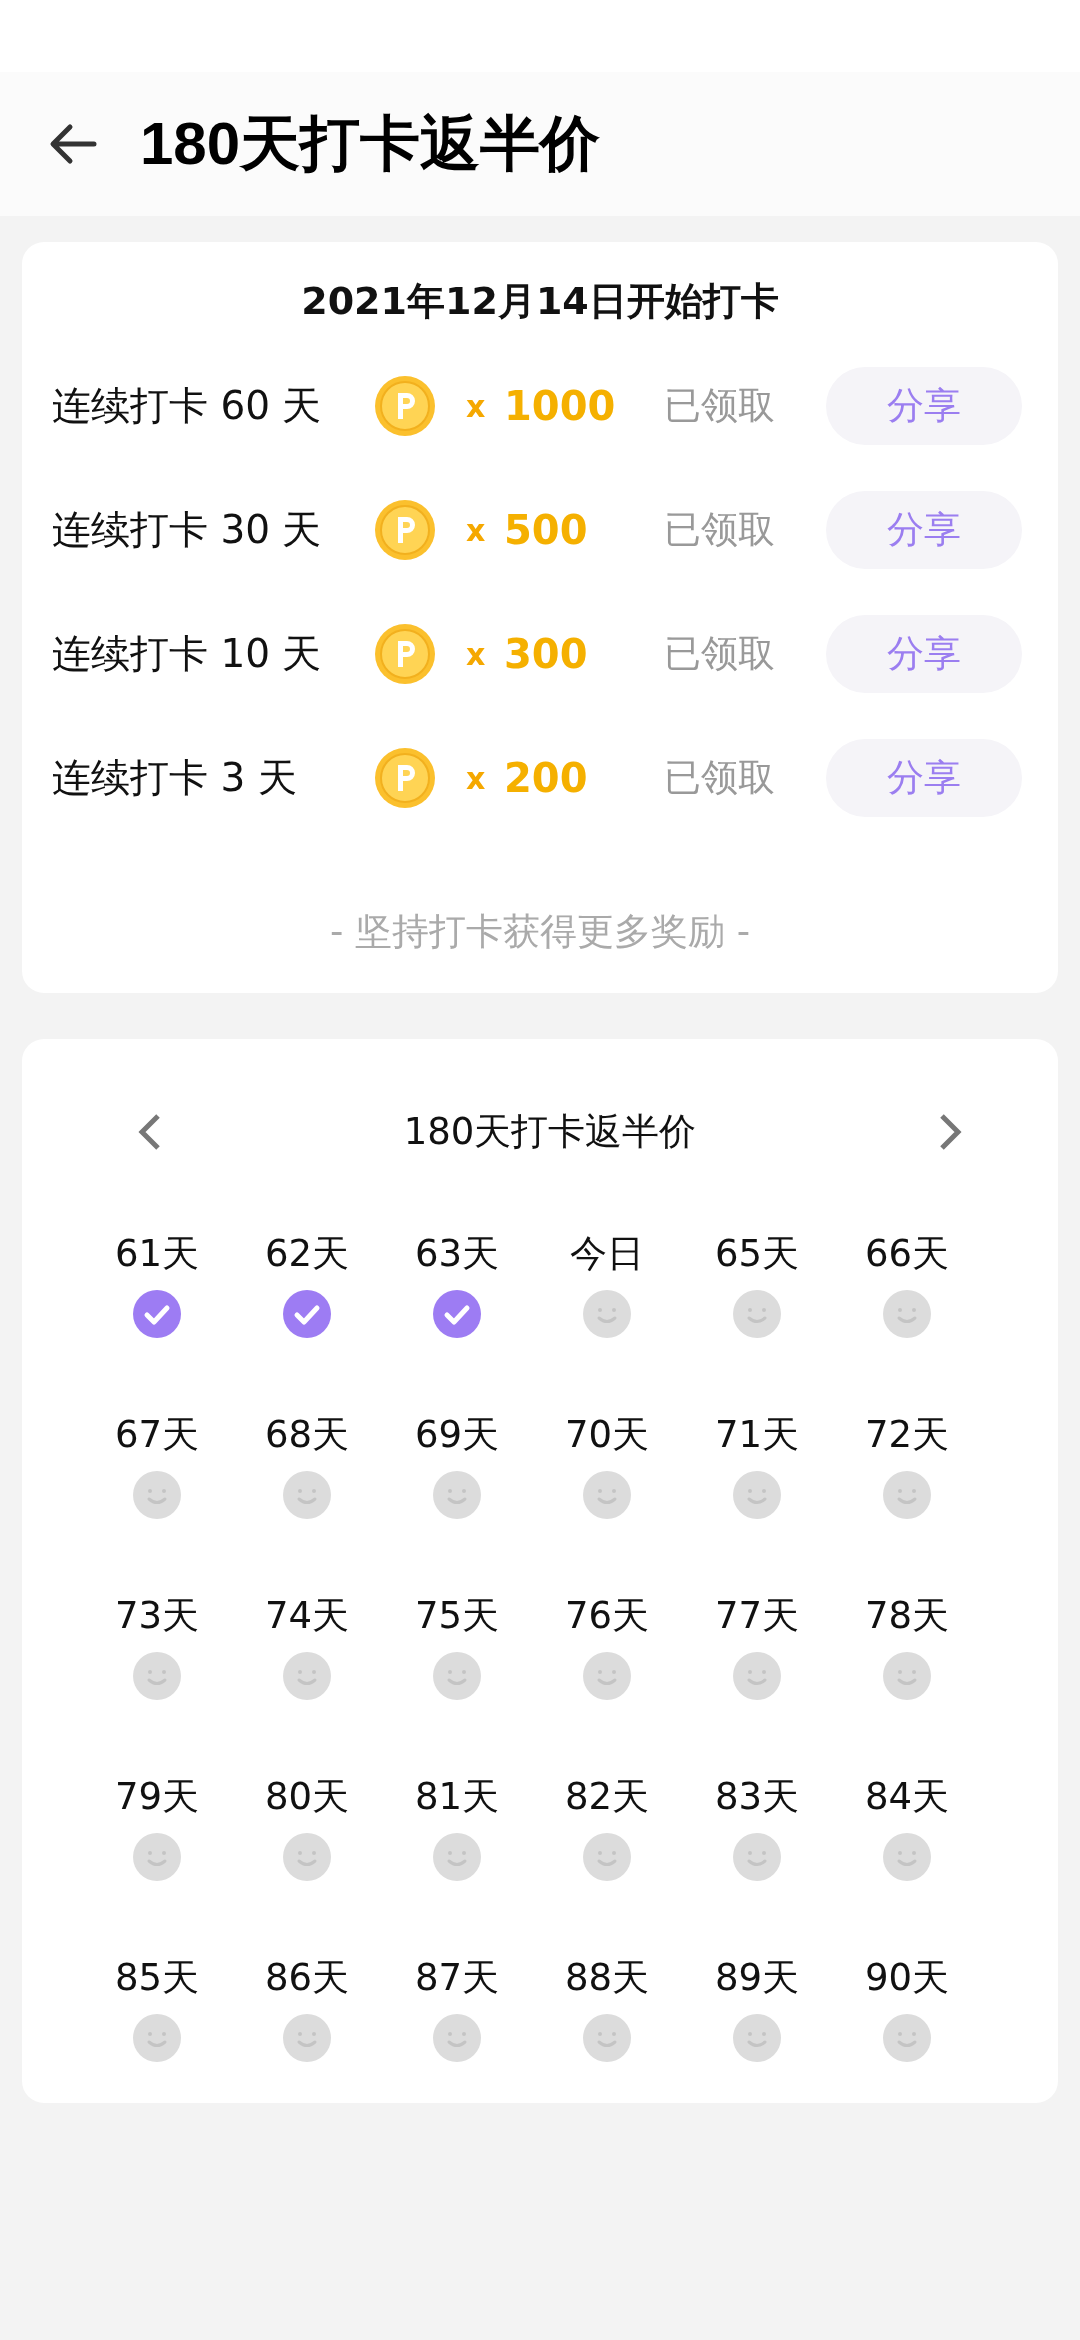 The width and height of the screenshot is (1080, 2340). Describe the element at coordinates (757, 1978) in the screenshot. I see `day-label: 89天` at that location.